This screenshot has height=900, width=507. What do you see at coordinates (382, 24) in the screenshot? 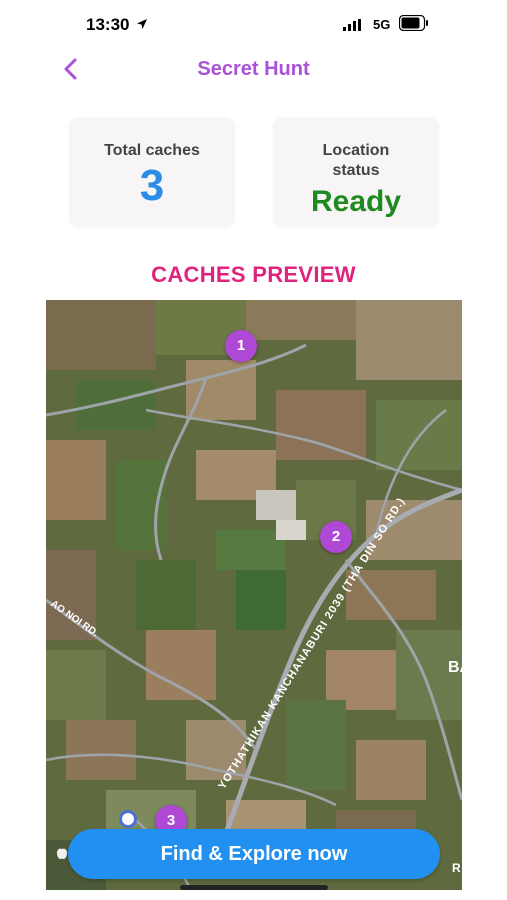
I see `network-type: 5G` at bounding box center [382, 24].